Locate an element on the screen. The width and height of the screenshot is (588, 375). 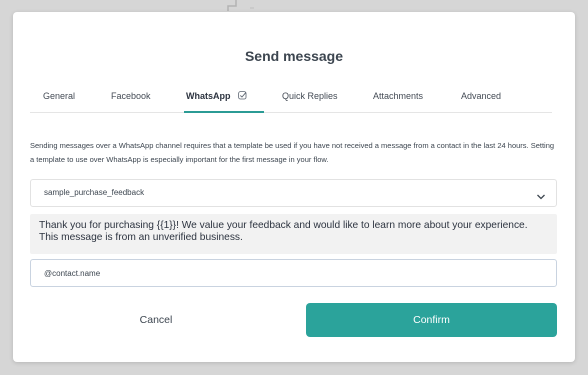
tab-label: General is located at coordinates (59, 96).